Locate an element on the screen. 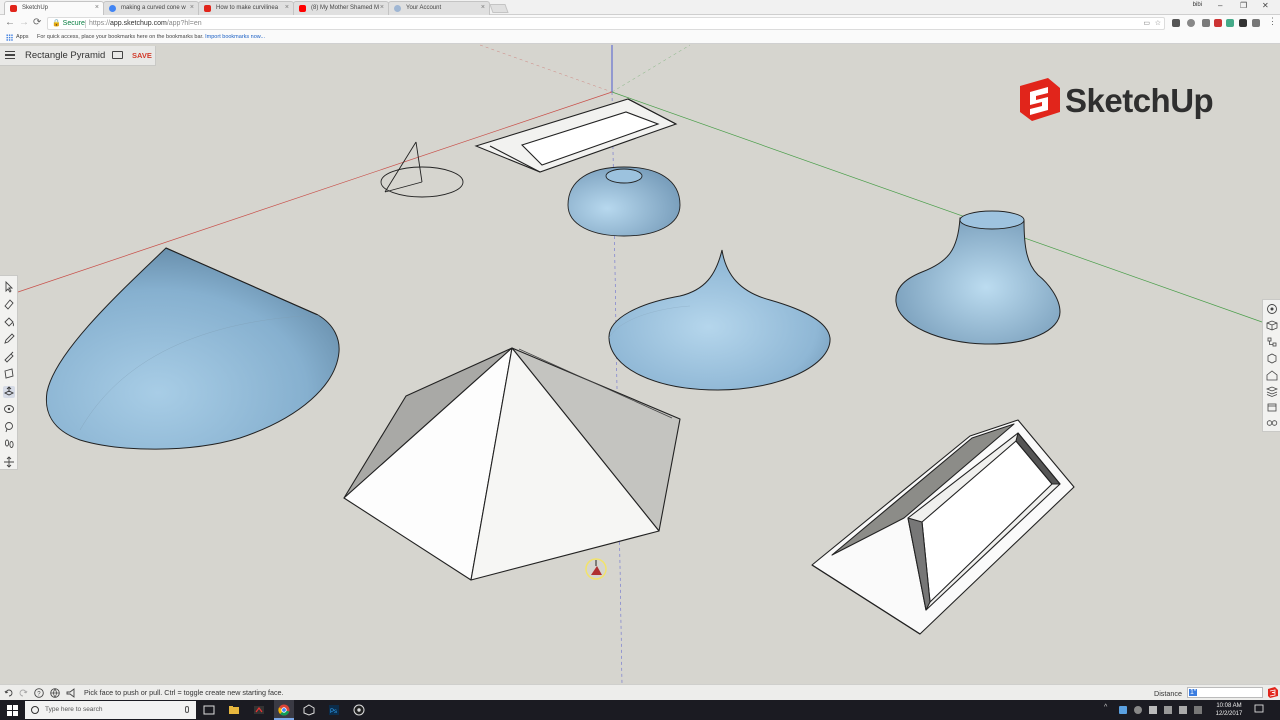 This screenshot has width=1280, height=720. action-center-icon is located at coordinates (1259, 709).